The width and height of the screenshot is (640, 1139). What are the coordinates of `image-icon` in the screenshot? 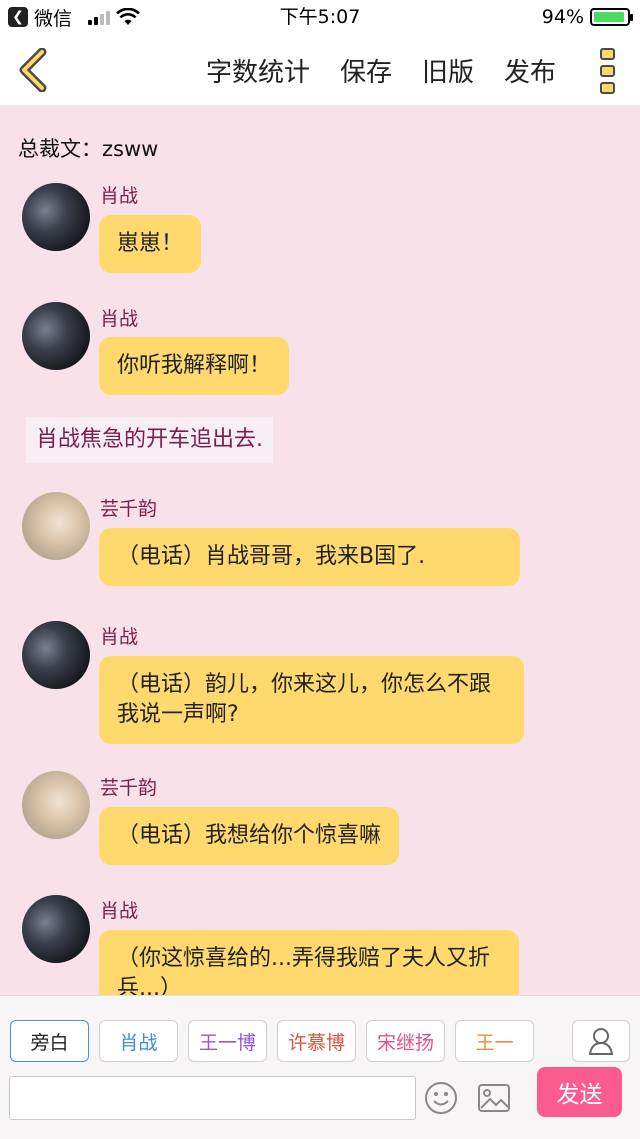 It's located at (494, 1098).